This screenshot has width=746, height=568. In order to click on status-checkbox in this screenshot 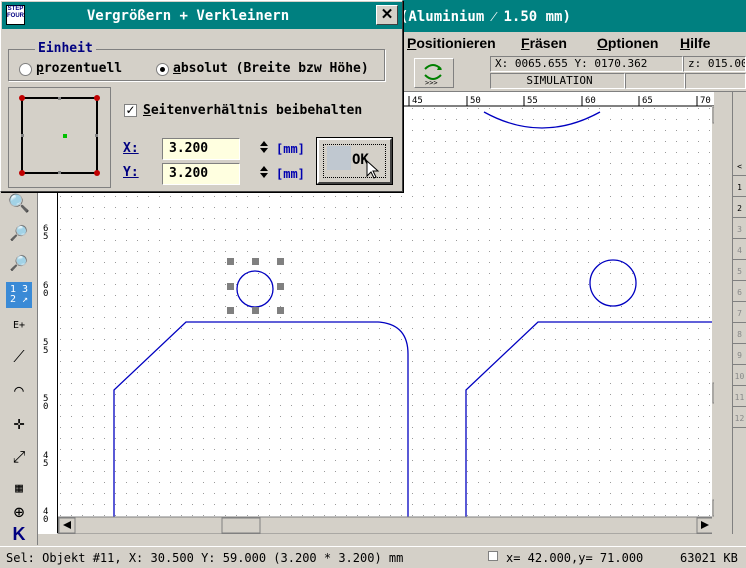, I will do `click(493, 556)`.